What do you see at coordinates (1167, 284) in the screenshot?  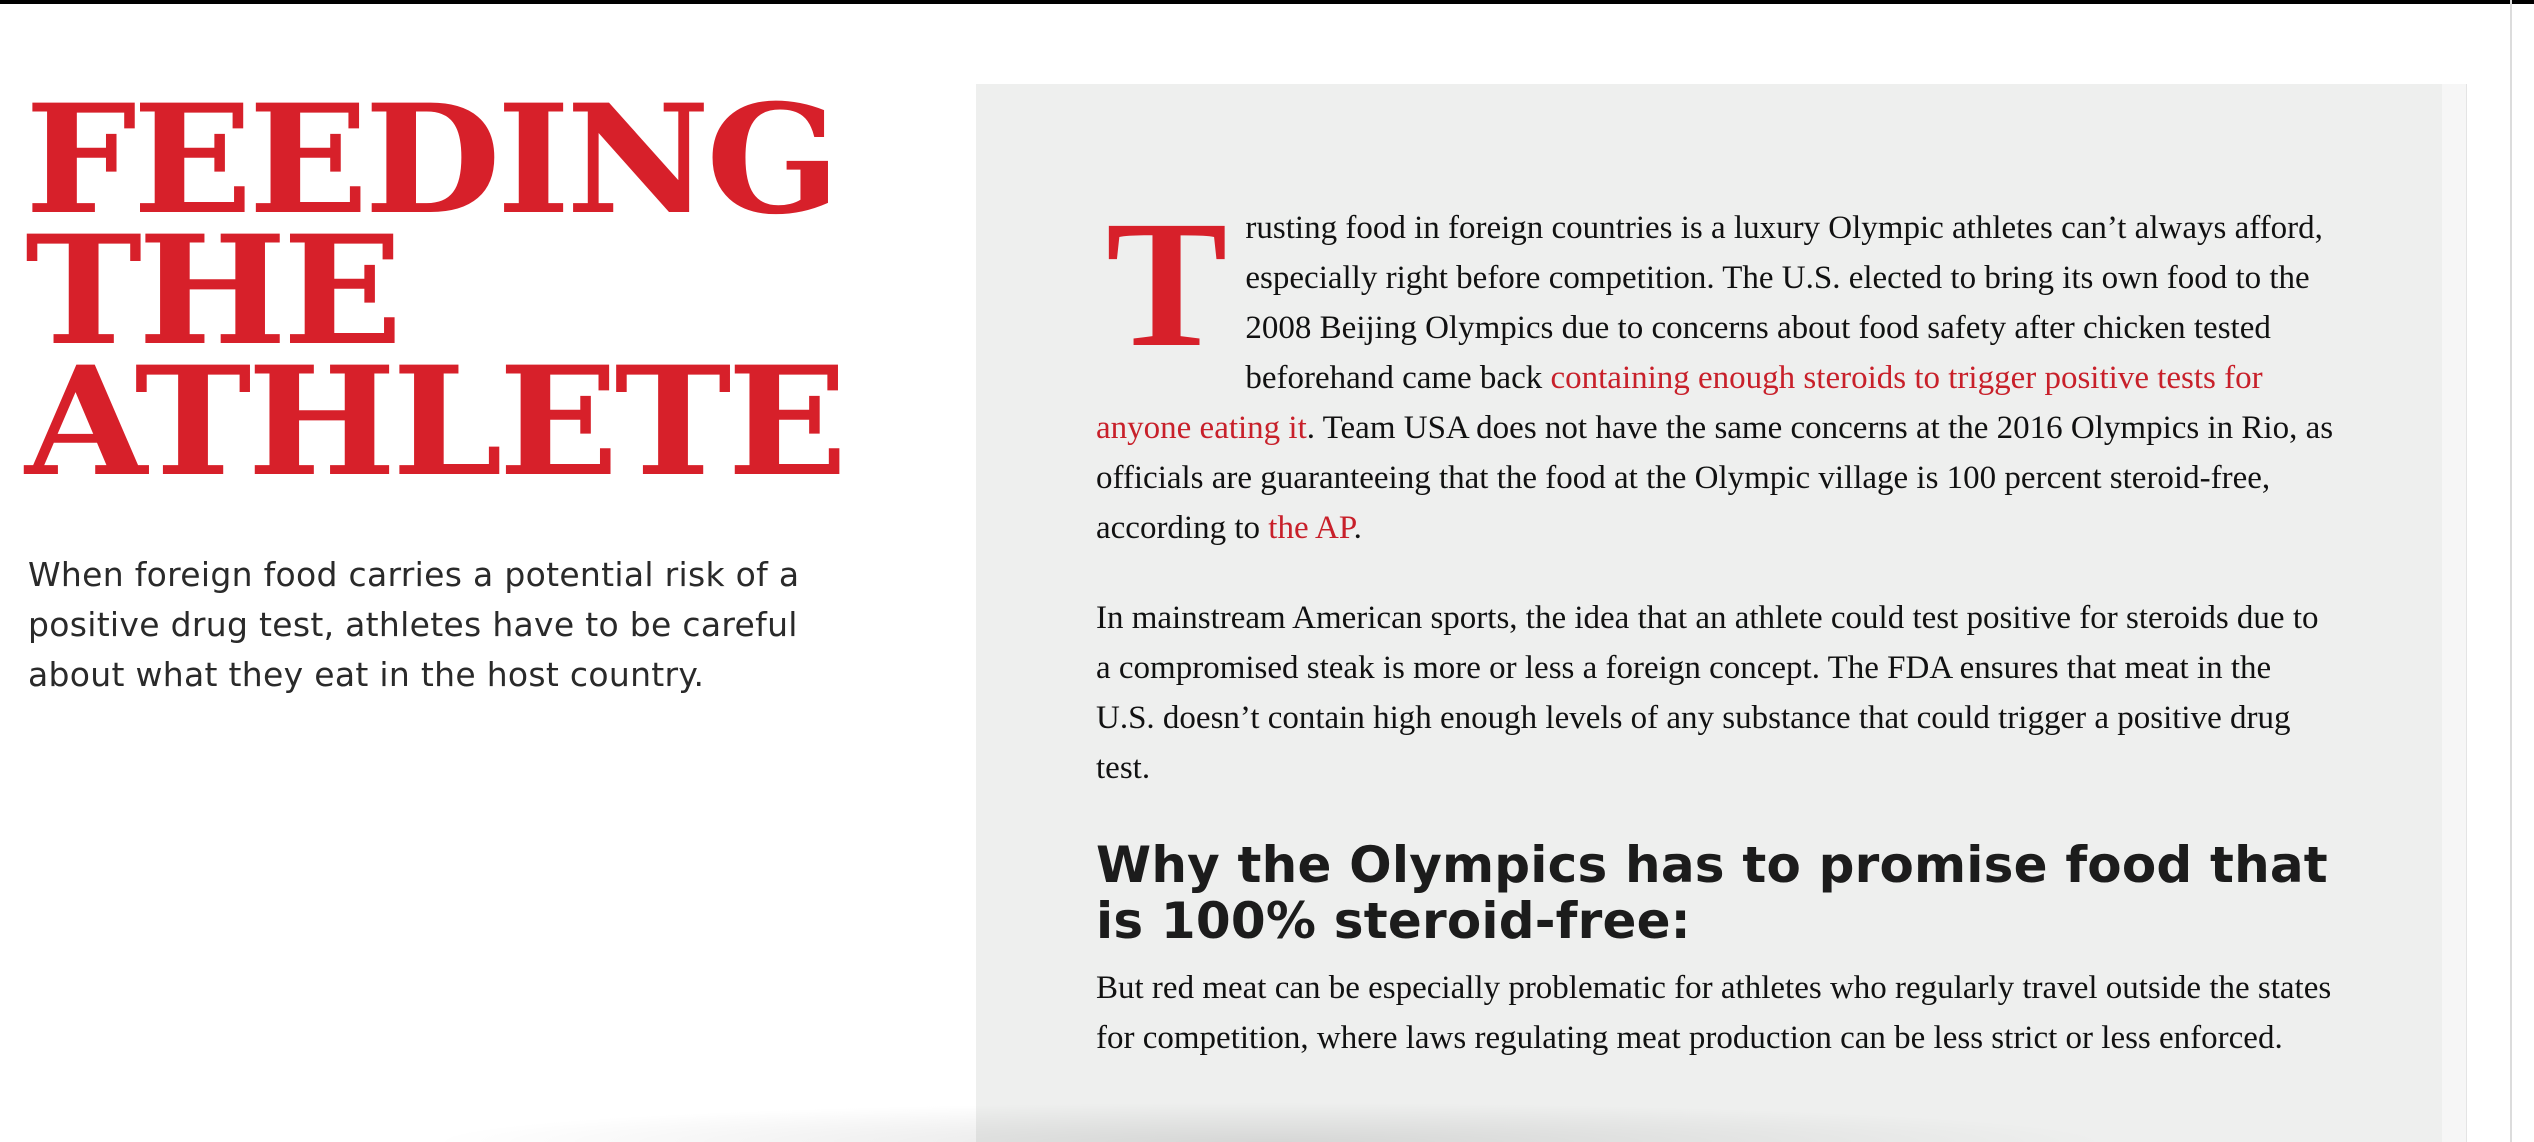 I see `drop-cap: T` at bounding box center [1167, 284].